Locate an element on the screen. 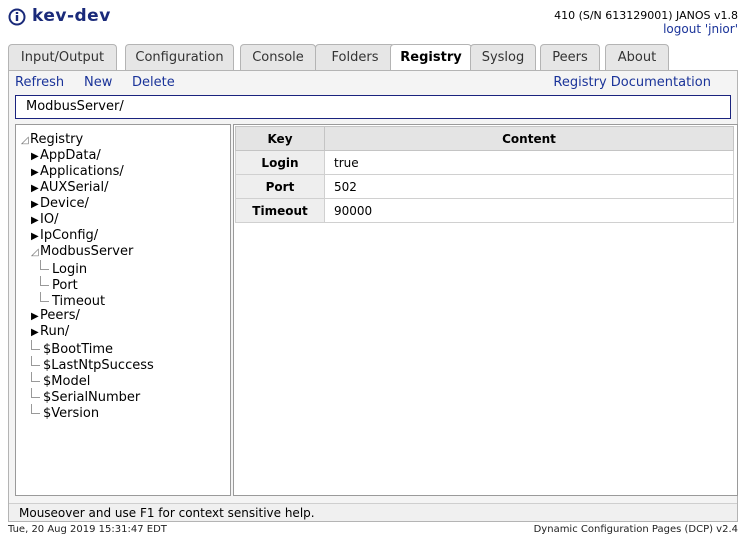  tree-item-label: ModbusServer is located at coordinates (87, 251).